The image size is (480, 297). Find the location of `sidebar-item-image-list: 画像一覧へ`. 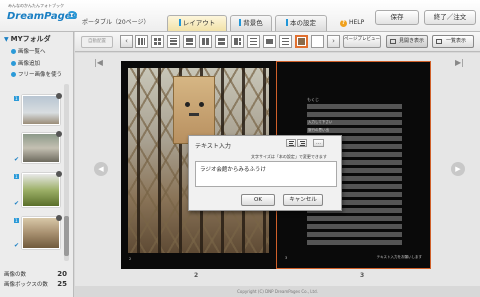

sidebar-item-image-list: 画像一覧へ is located at coordinates (28, 51).